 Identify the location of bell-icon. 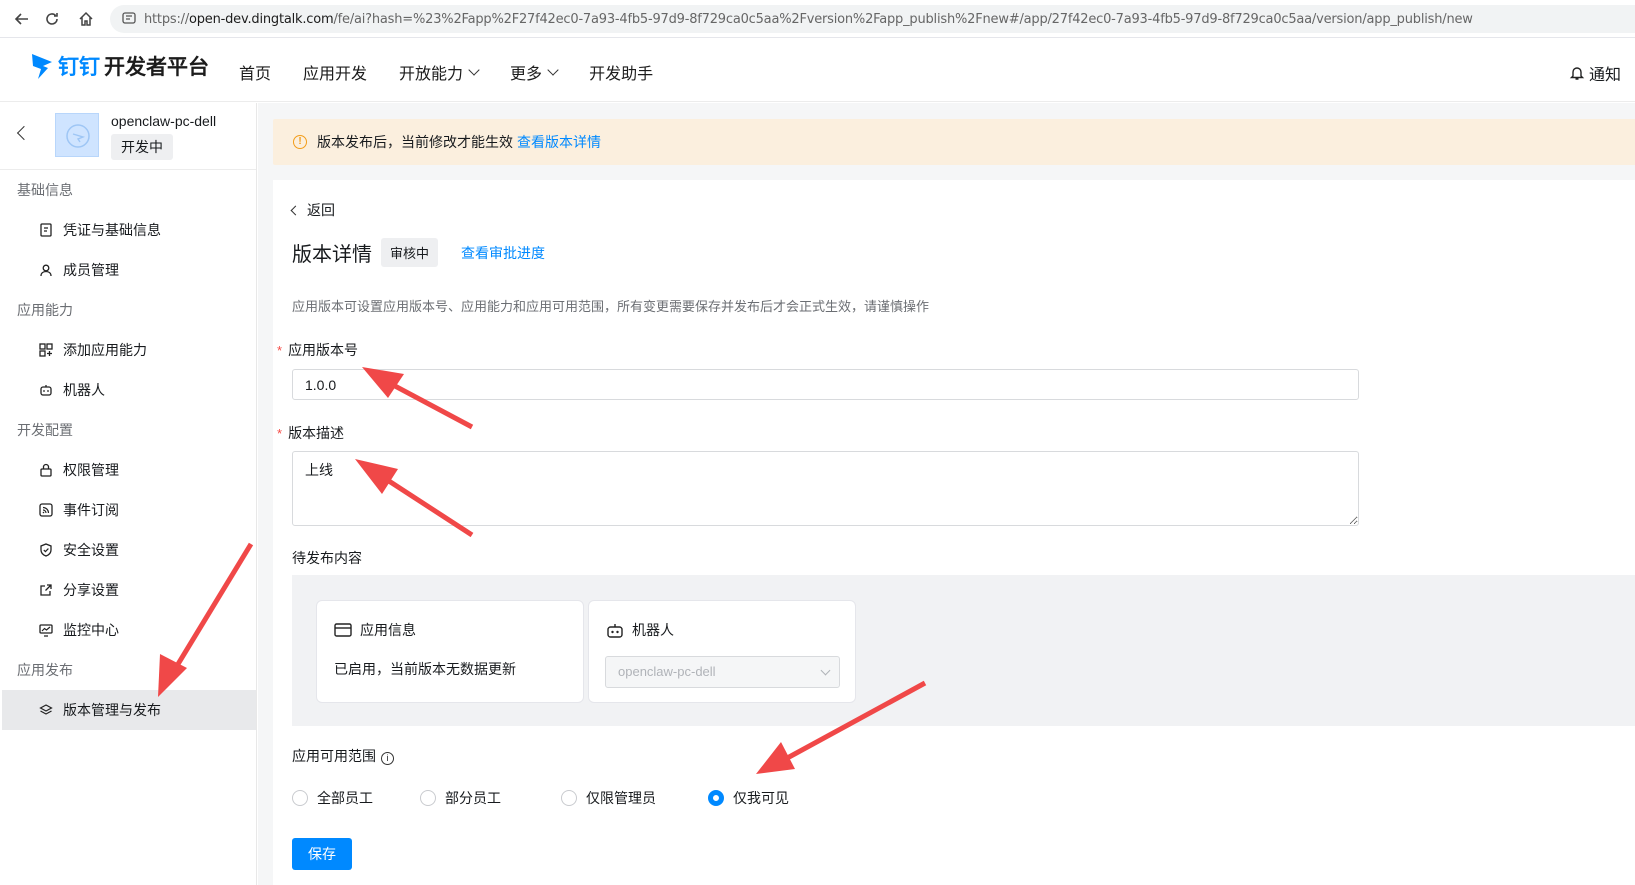
(1577, 73).